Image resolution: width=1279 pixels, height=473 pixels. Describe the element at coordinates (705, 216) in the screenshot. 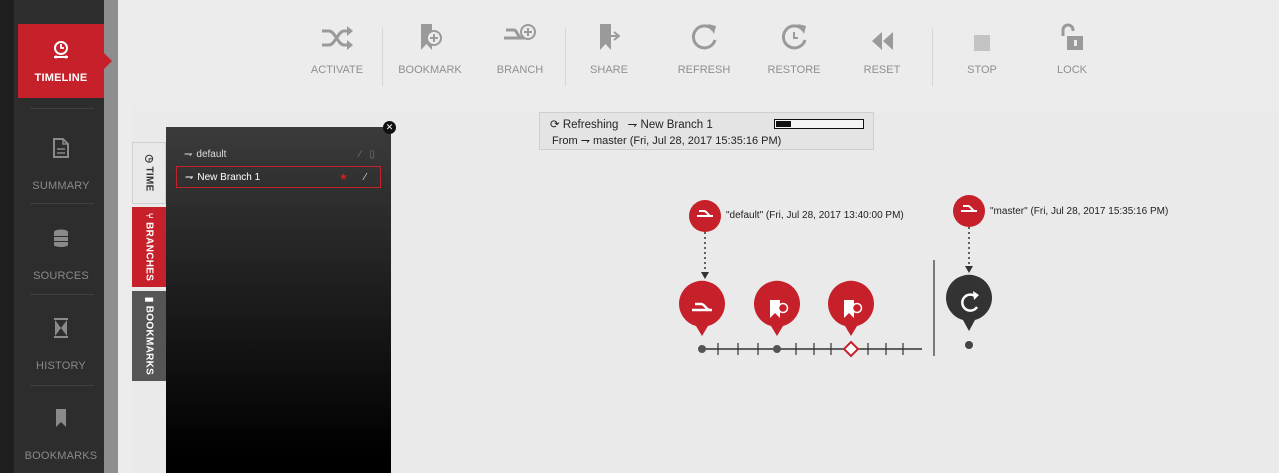

I see `default-branch-marker` at that location.